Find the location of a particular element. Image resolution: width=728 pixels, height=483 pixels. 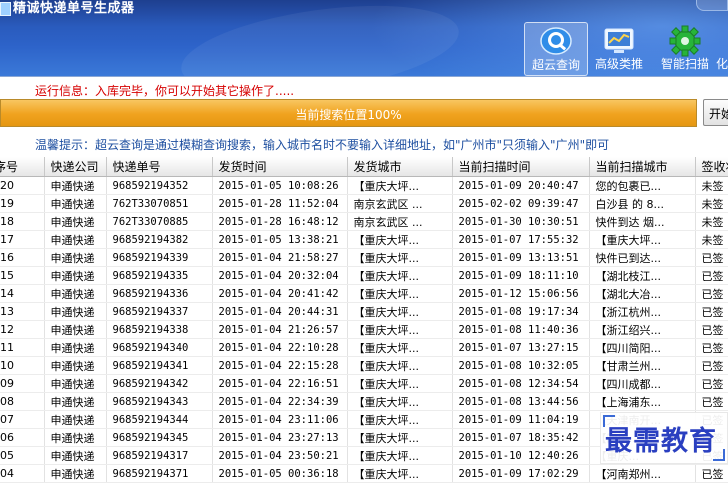

column-header: 发货城市 is located at coordinates (400, 167).